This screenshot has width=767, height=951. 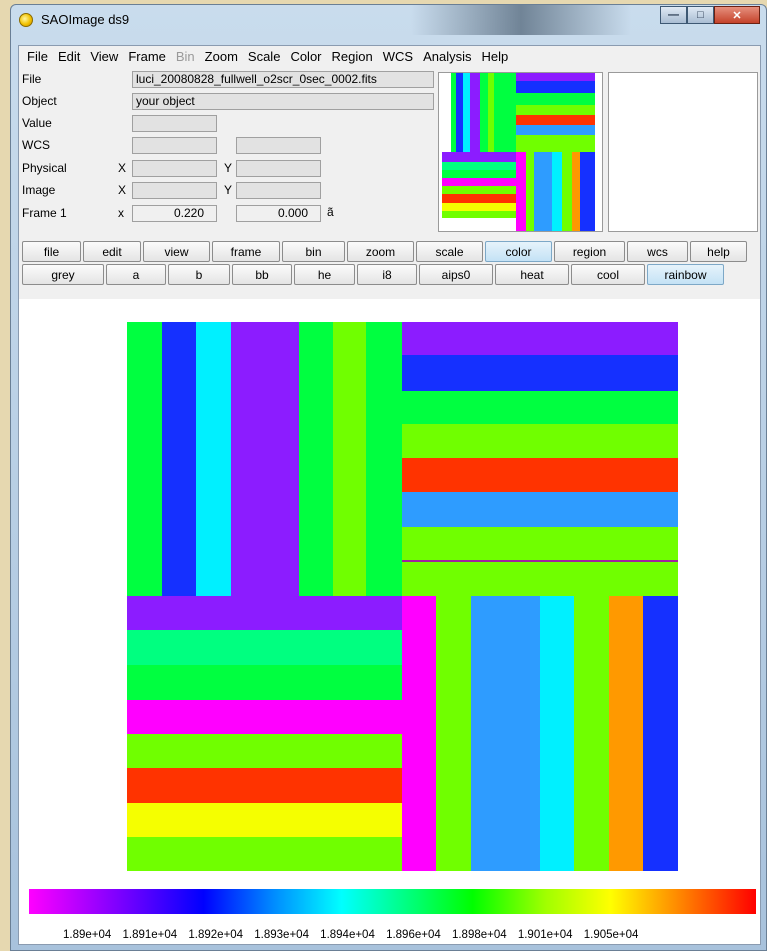 What do you see at coordinates (112, 251) in the screenshot?
I see `edit-button: edit` at bounding box center [112, 251].